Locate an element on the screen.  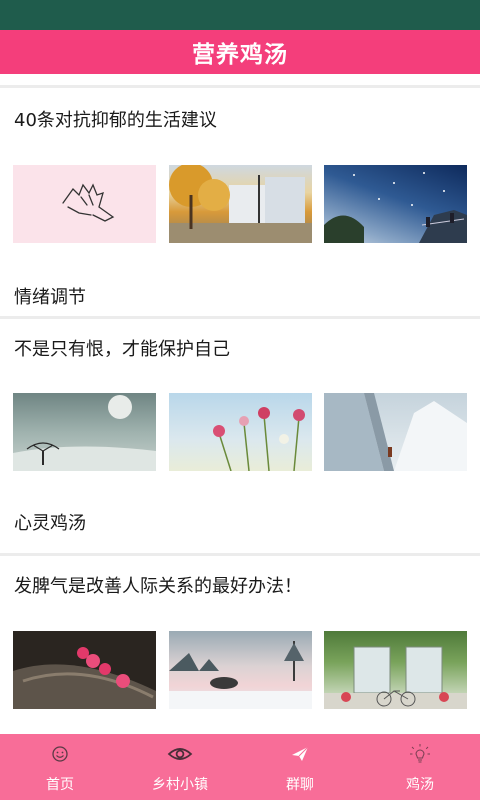
nav-label: 首页 is located at coordinates (60, 785).